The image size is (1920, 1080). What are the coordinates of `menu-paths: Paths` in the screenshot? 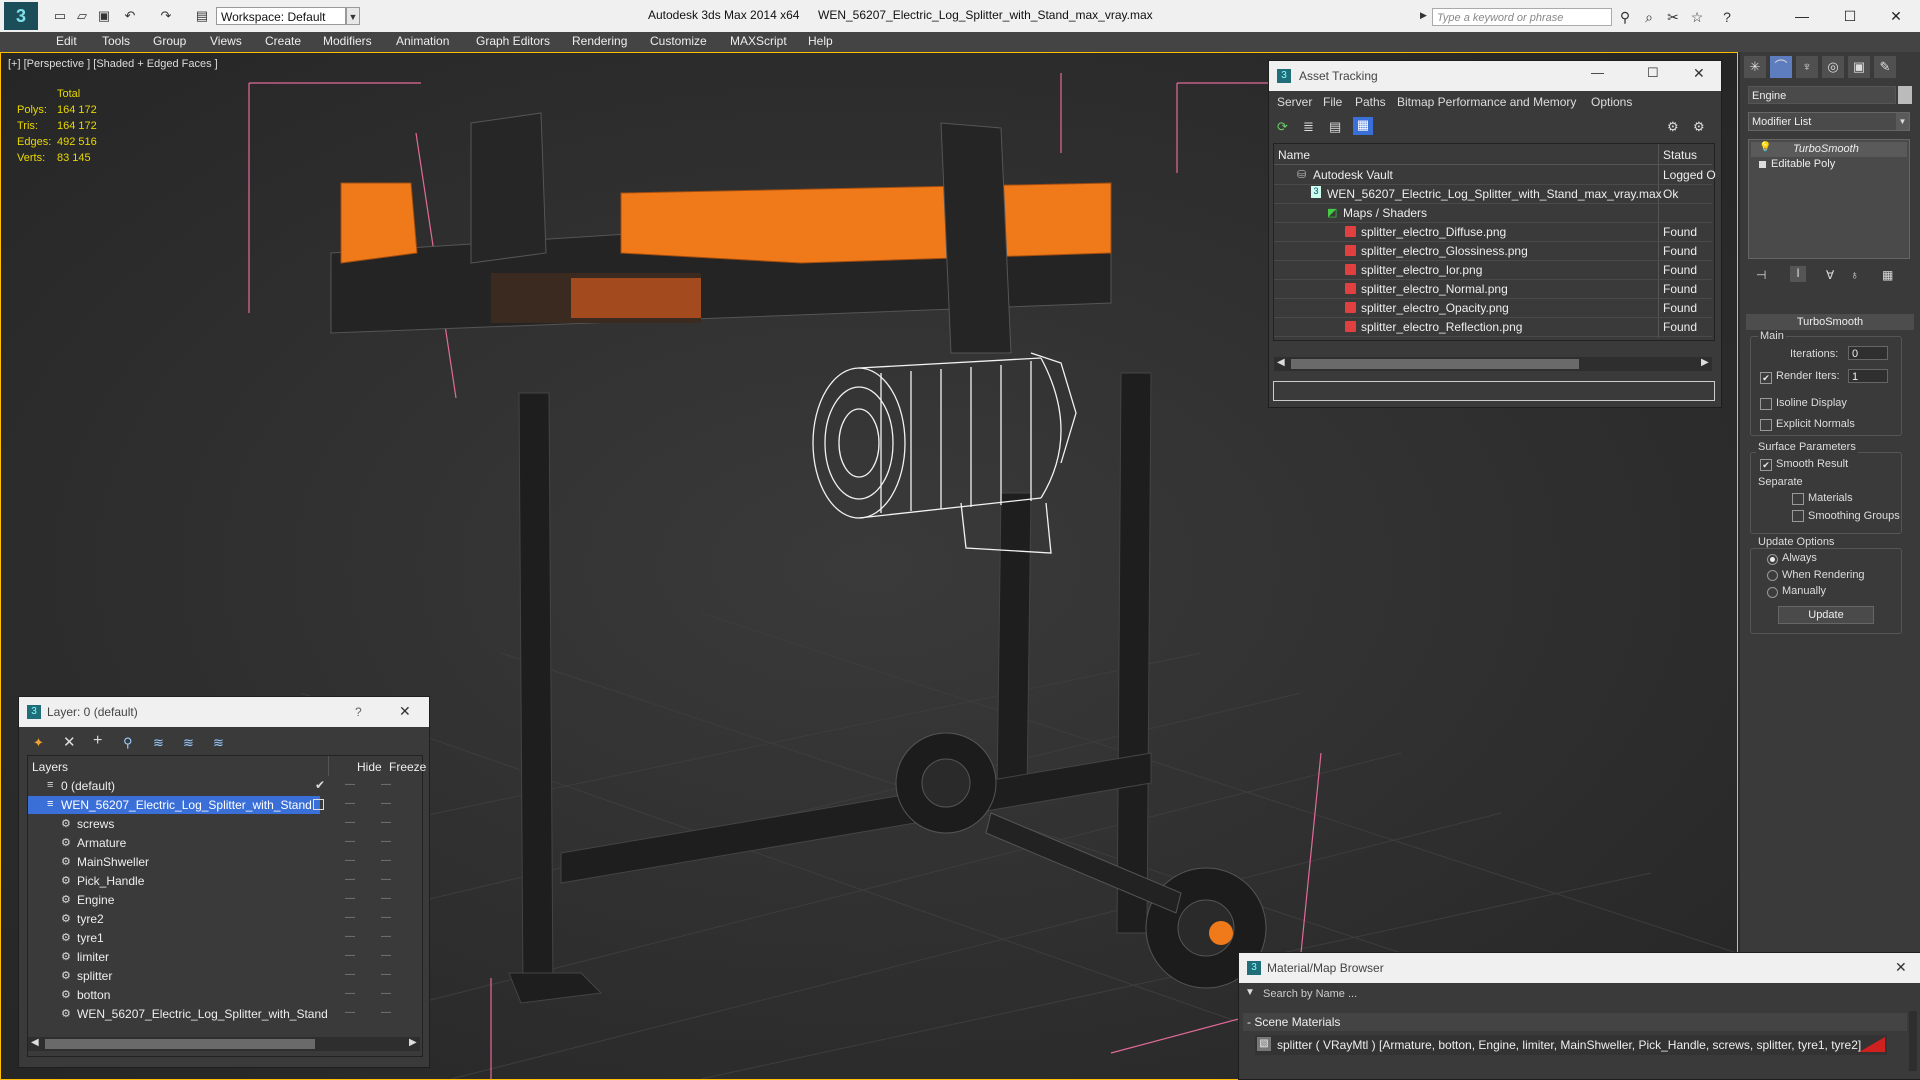 It's located at (1370, 102).